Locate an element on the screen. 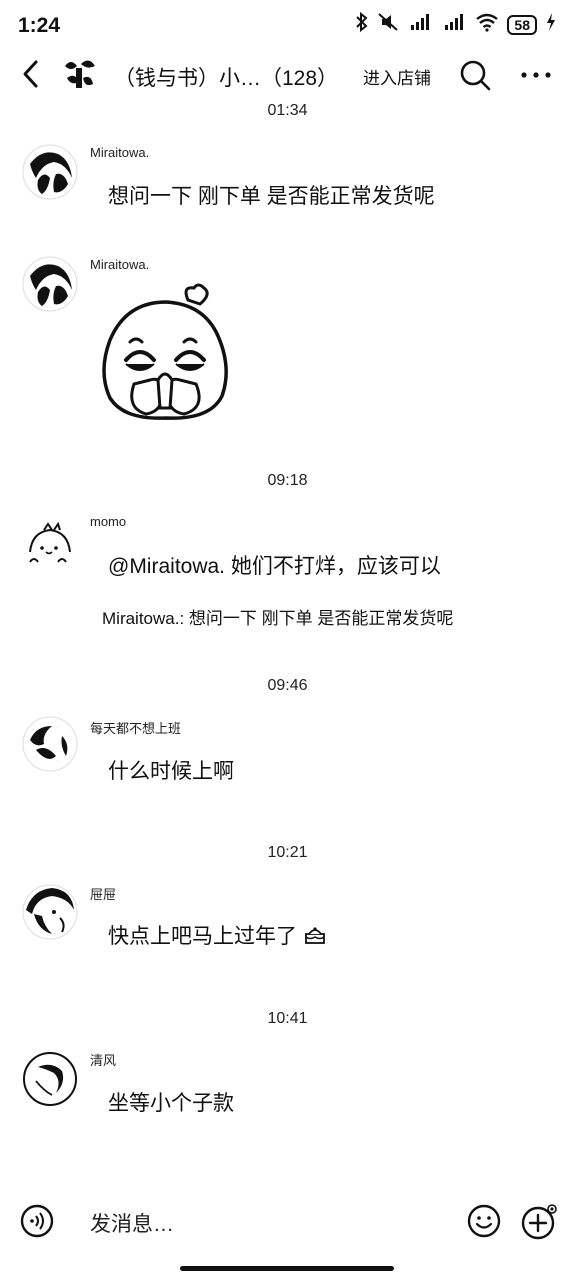  sender-name: momo is located at coordinates (108, 521).